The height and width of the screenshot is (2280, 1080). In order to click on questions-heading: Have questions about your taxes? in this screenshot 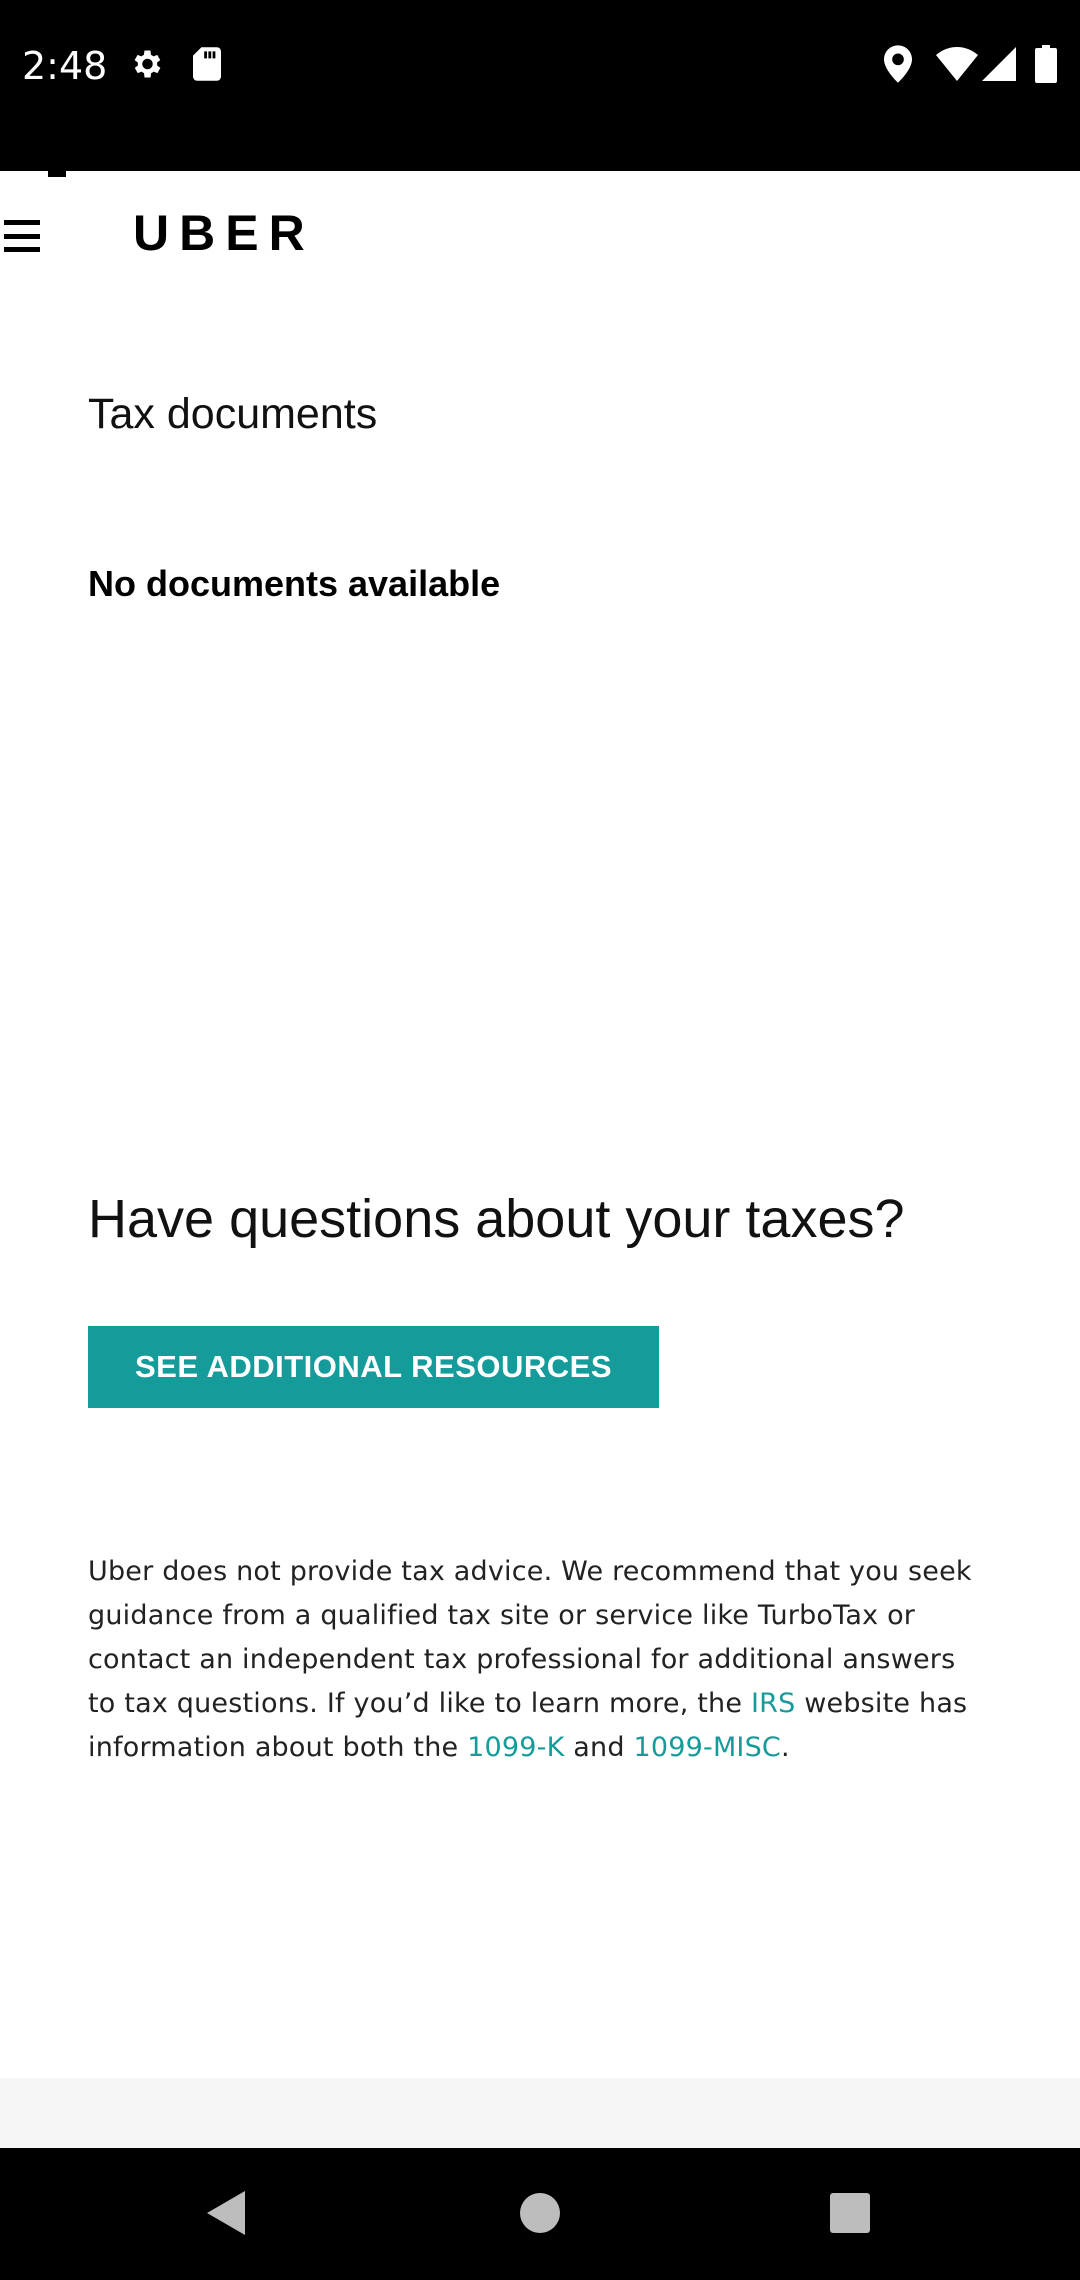, I will do `click(496, 1219)`.